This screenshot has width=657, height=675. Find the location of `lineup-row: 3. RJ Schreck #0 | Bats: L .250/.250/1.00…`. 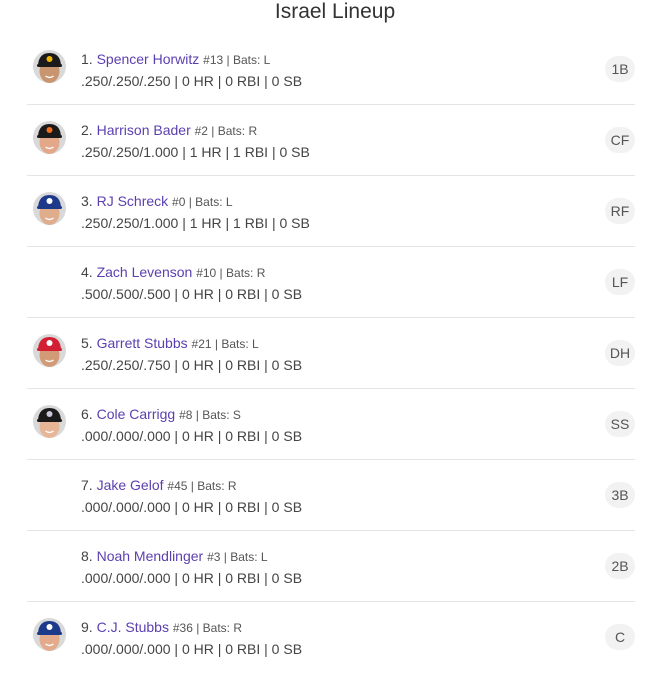

lineup-row: 3. RJ Schreck #0 | Bats: L .250/.250/1.00… is located at coordinates (331, 211).